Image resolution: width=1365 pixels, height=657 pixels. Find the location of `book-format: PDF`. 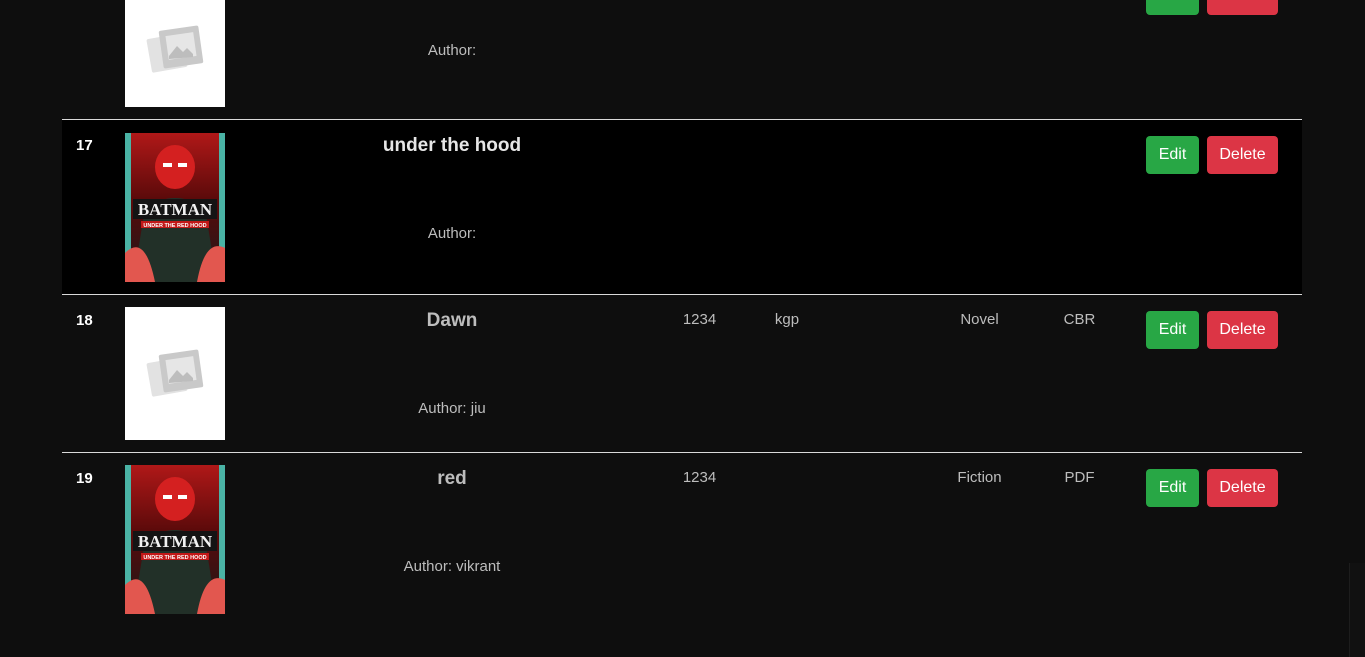

book-format: PDF is located at coordinates (1079, 477).